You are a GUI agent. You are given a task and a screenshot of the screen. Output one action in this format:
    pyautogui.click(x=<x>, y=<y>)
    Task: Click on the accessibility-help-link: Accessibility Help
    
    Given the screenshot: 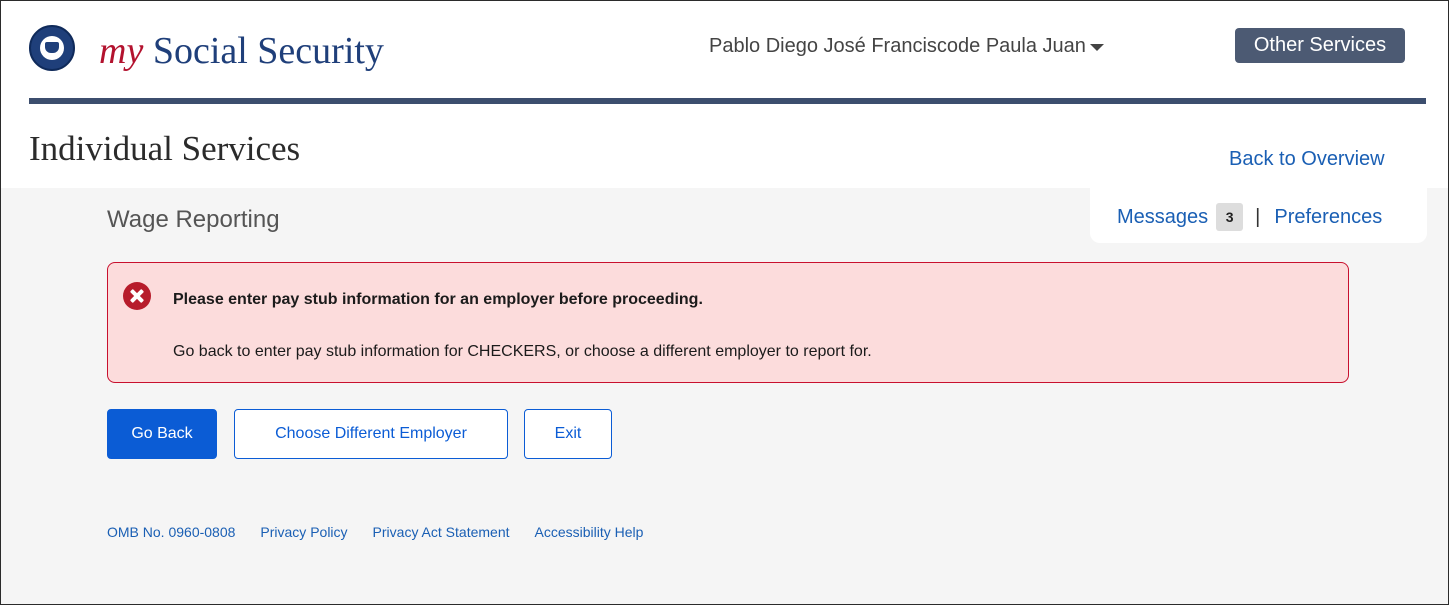 What is the action you would take?
    pyautogui.click(x=589, y=532)
    